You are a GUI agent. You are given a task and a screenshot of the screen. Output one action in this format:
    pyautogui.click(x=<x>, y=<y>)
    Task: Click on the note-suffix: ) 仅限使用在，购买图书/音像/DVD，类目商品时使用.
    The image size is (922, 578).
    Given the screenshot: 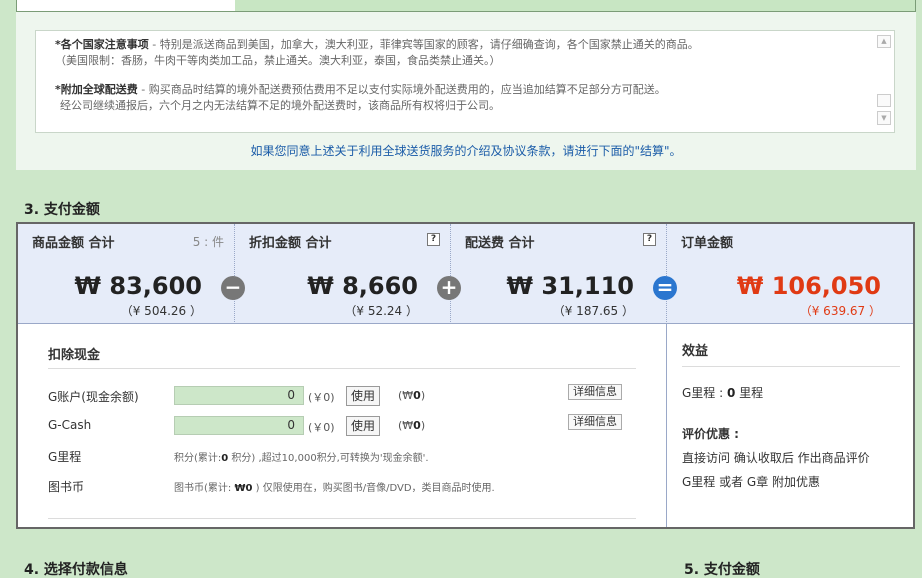 What is the action you would take?
    pyautogui.click(x=373, y=488)
    